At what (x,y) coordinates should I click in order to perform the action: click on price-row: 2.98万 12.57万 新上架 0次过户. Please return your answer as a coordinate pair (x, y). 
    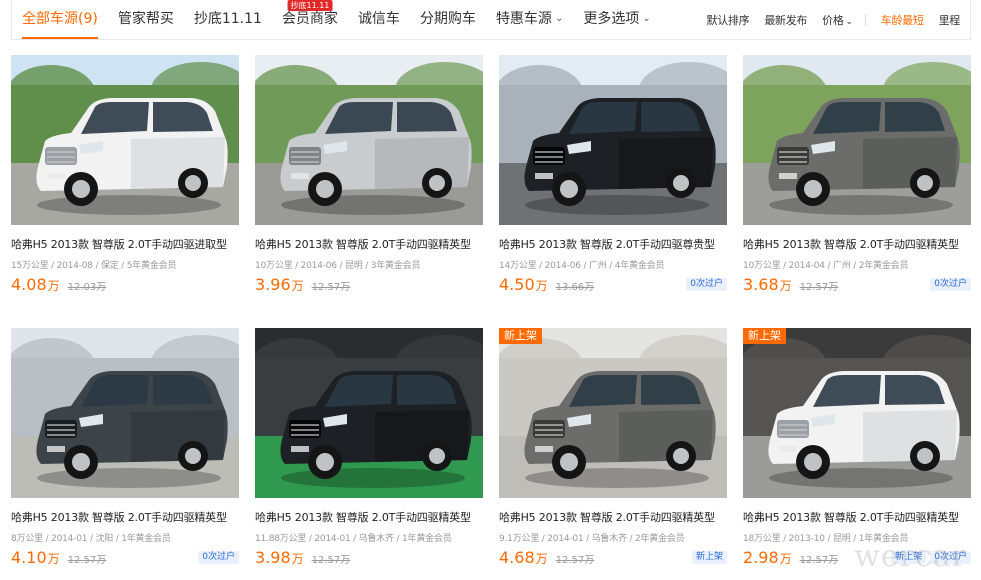
    Looking at the image, I should click on (857, 559).